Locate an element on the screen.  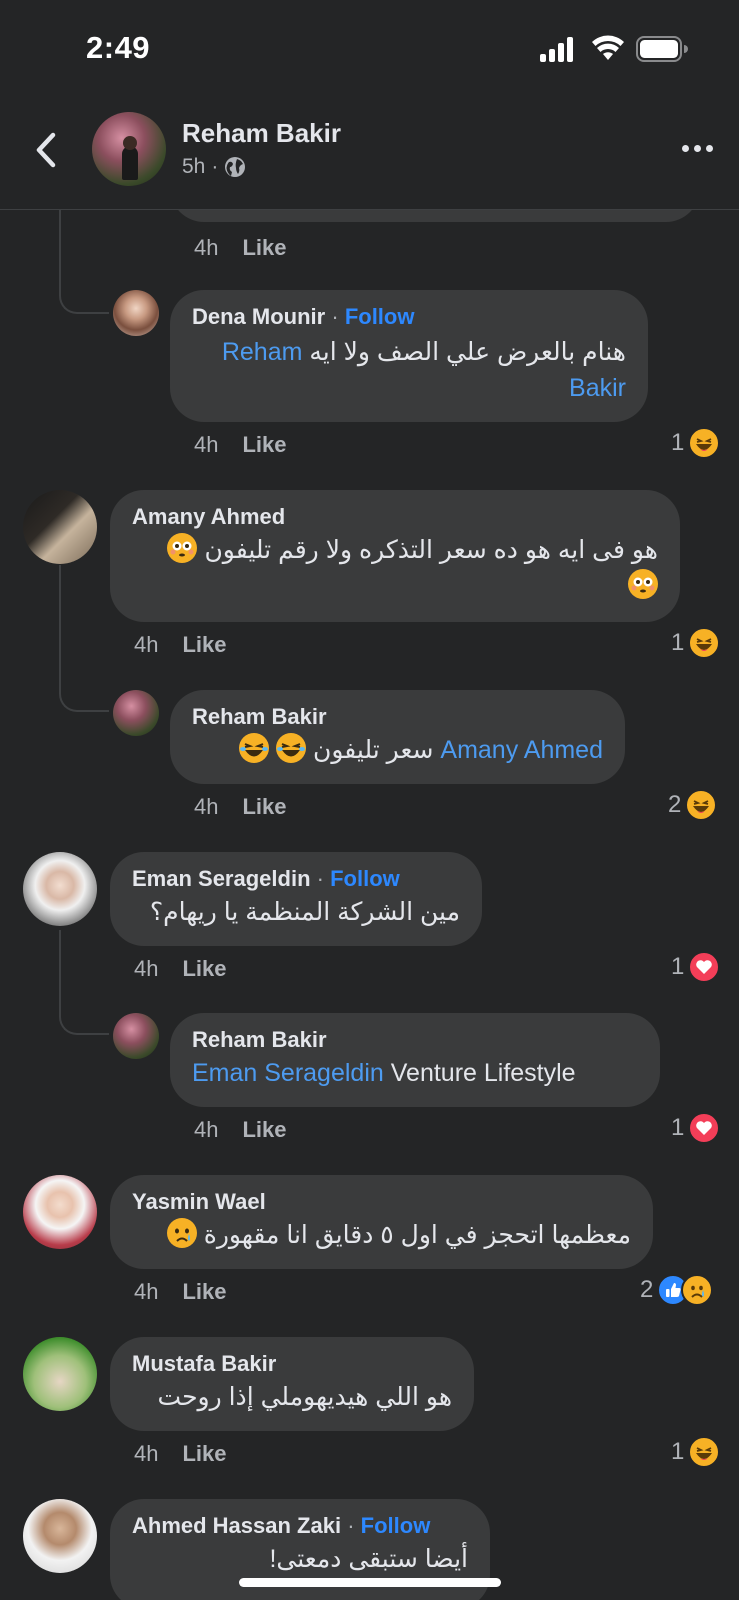
commenter-name: Yasmin Wael is located at coordinates (381, 1202).